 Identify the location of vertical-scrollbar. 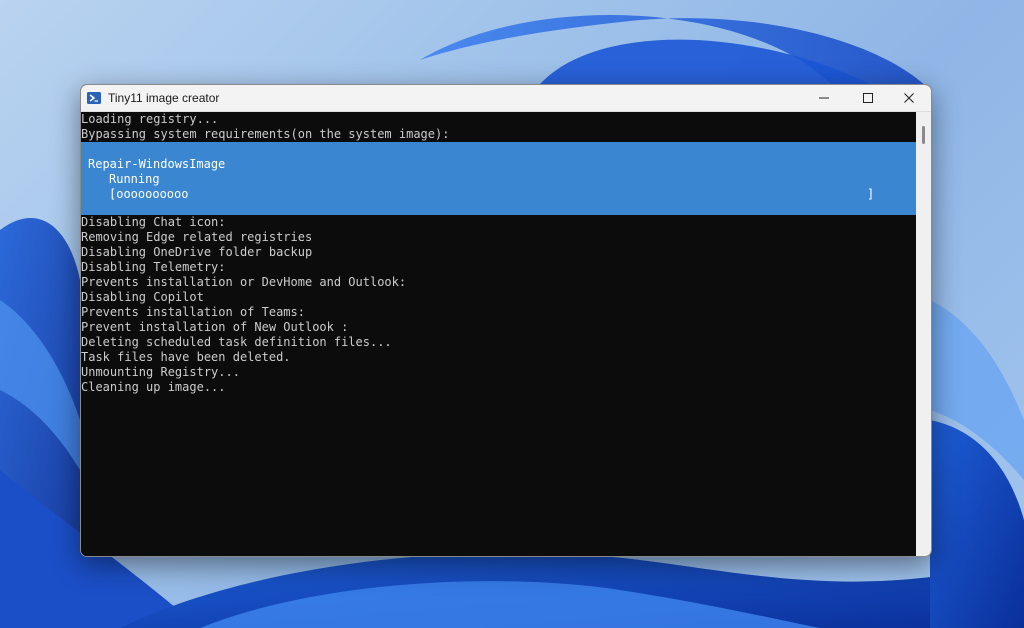
(923, 334).